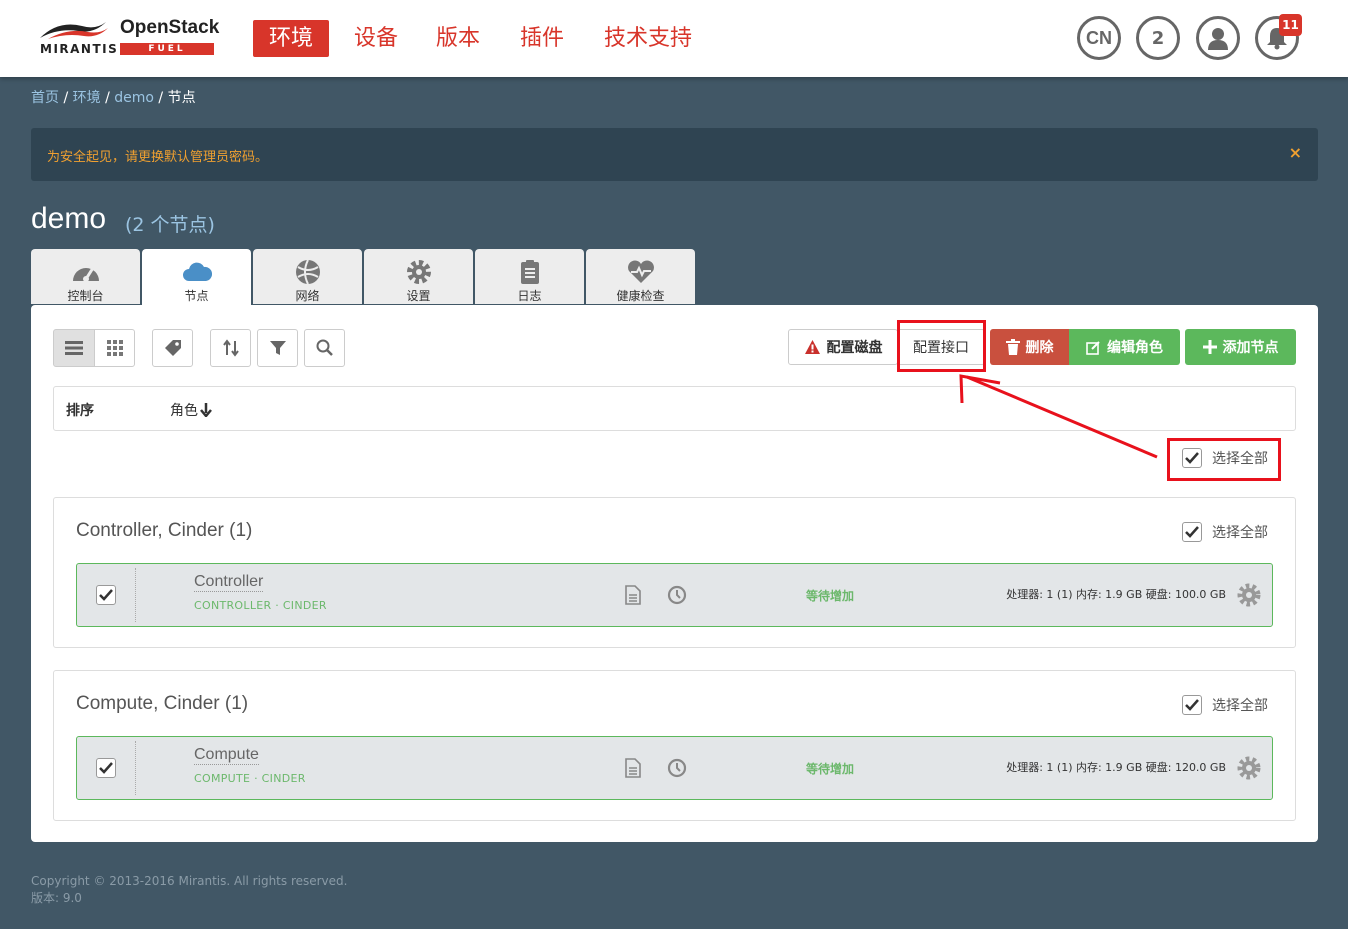 This screenshot has width=1348, height=929. What do you see at coordinates (1250, 348) in the screenshot?
I see `add-nodes-label: 添加节点` at bounding box center [1250, 348].